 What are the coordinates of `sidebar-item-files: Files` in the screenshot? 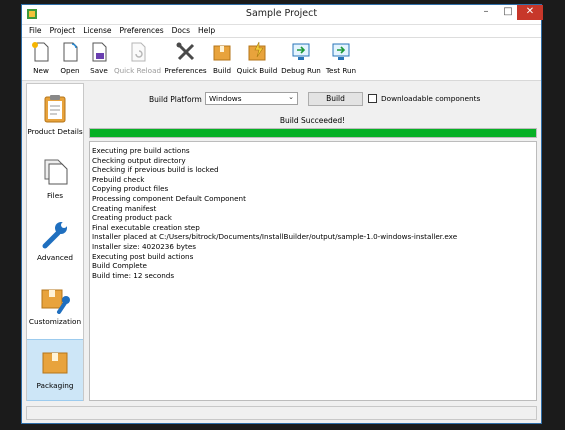 It's located at (55, 180).